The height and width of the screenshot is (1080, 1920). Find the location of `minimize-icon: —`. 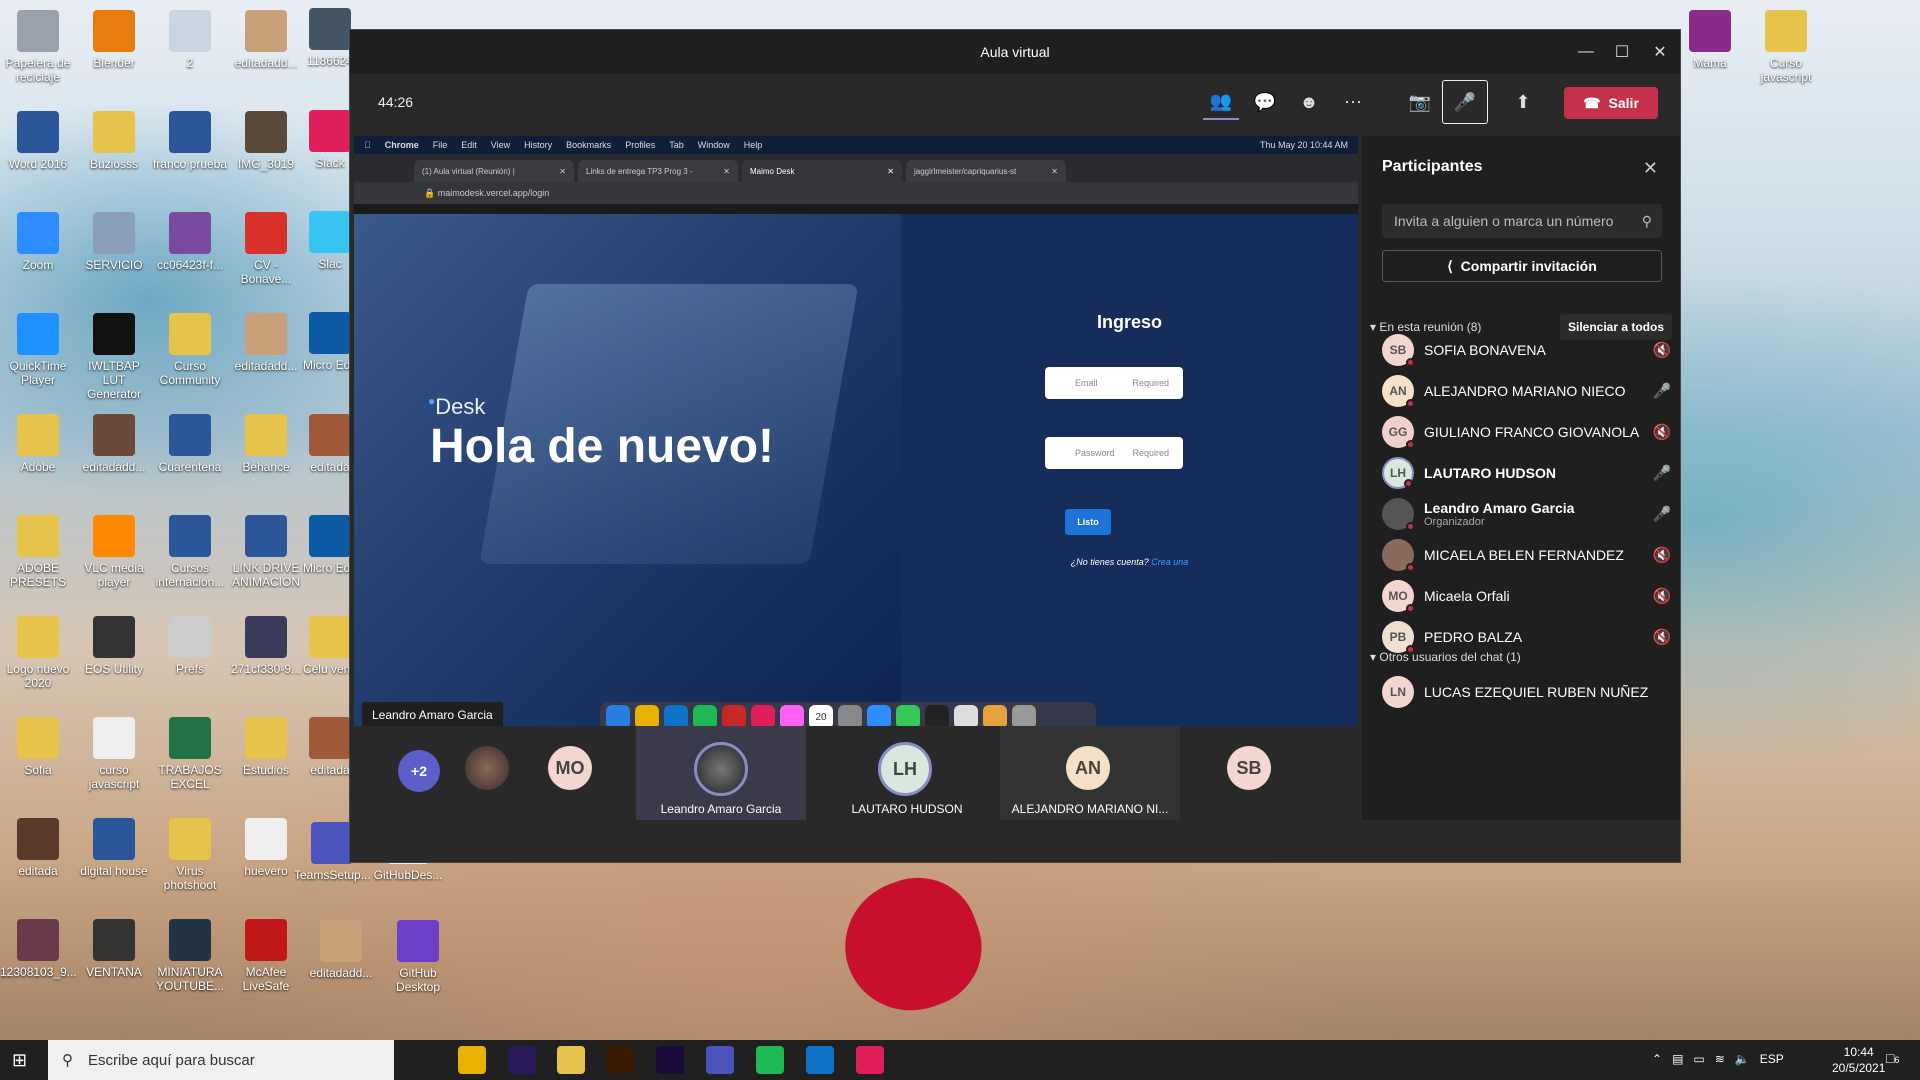

minimize-icon: — is located at coordinates (1586, 52).